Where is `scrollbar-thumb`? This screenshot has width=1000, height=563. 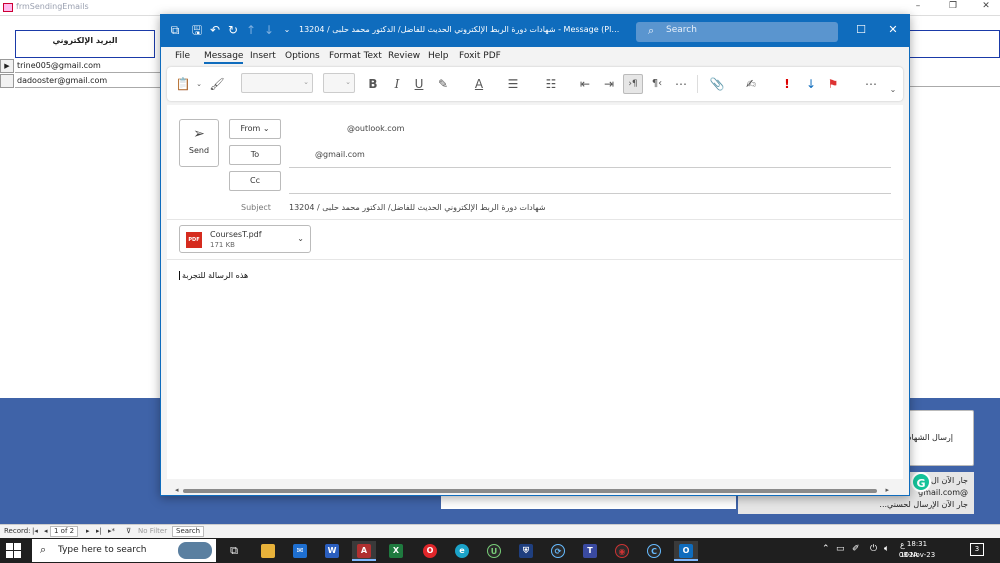
scrollbar-thumb is located at coordinates (530, 491).